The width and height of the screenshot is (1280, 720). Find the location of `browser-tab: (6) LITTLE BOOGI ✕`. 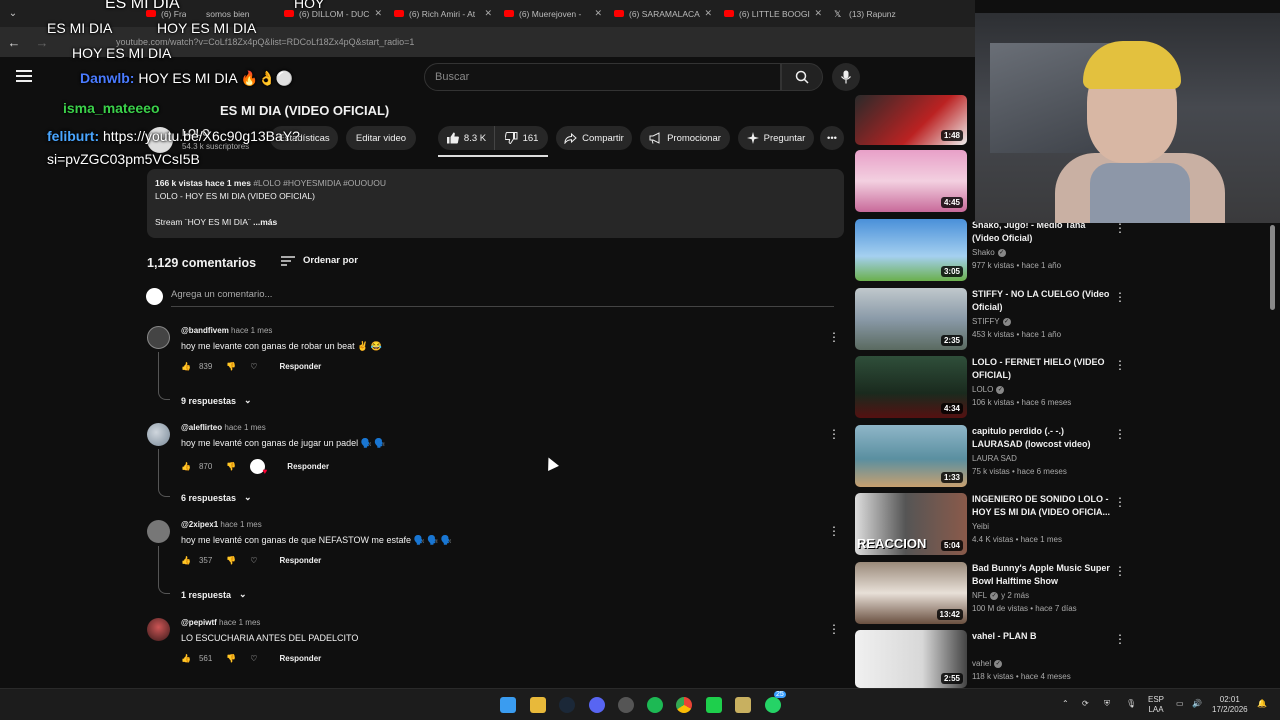

browser-tab: (6) LITTLE BOOGI ✕ is located at coordinates (771, 13).